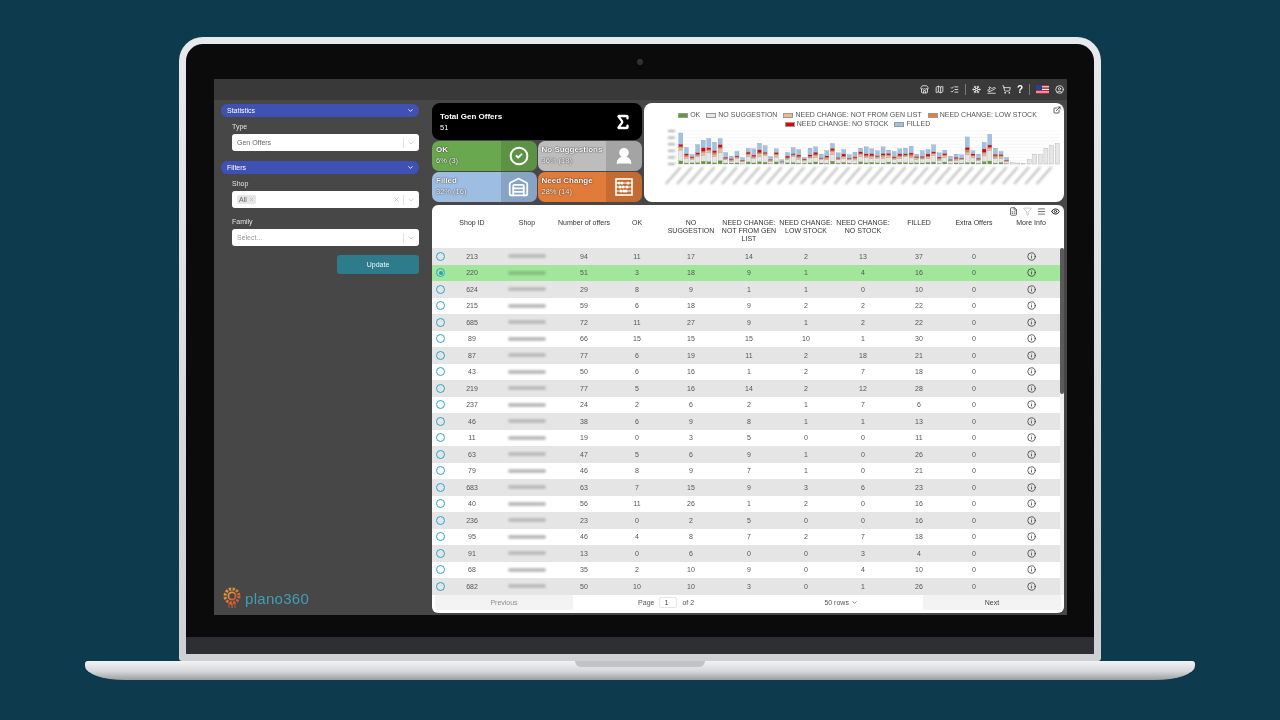 The height and width of the screenshot is (720, 1280). What do you see at coordinates (939, 89) in the screenshot?
I see `map-icon` at bounding box center [939, 89].